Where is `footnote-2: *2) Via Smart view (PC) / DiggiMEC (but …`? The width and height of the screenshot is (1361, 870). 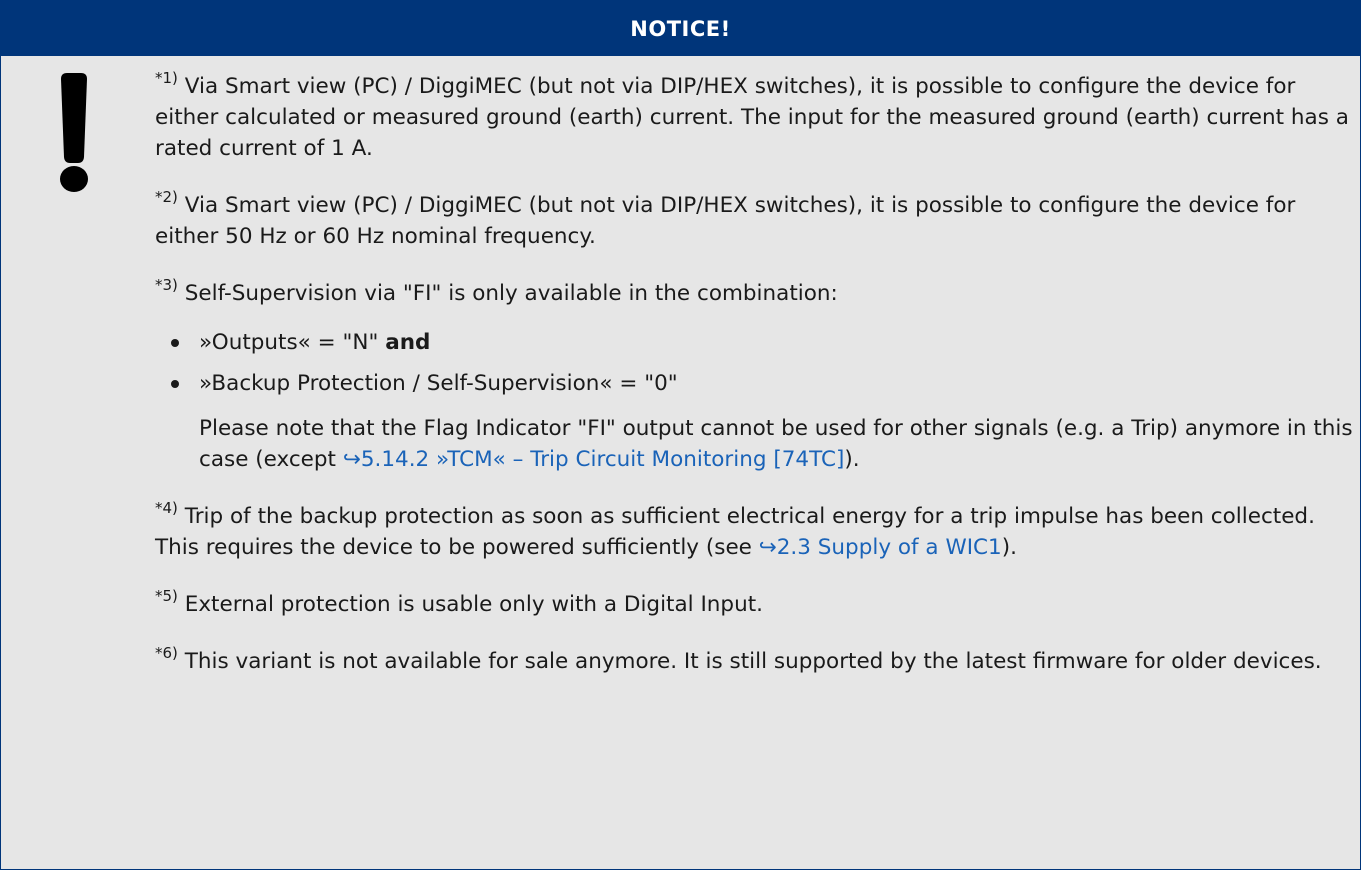
footnote-2: *2) Via Smart view (PC) / DiggiMEC (but … is located at coordinates (755, 219).